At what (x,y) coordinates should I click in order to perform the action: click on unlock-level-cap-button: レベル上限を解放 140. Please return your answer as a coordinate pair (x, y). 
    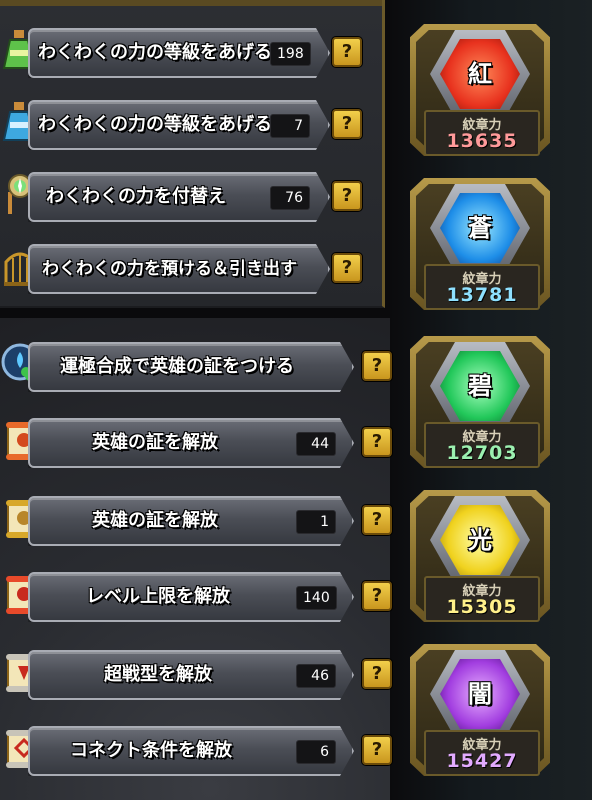
    Looking at the image, I should click on (191, 597).